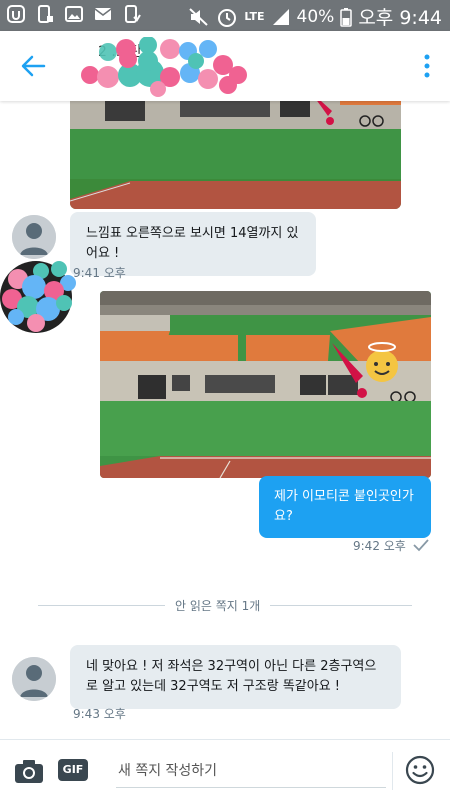 This screenshot has width=450, height=800. Describe the element at coordinates (29, 771) in the screenshot. I see `camera-icon` at that location.